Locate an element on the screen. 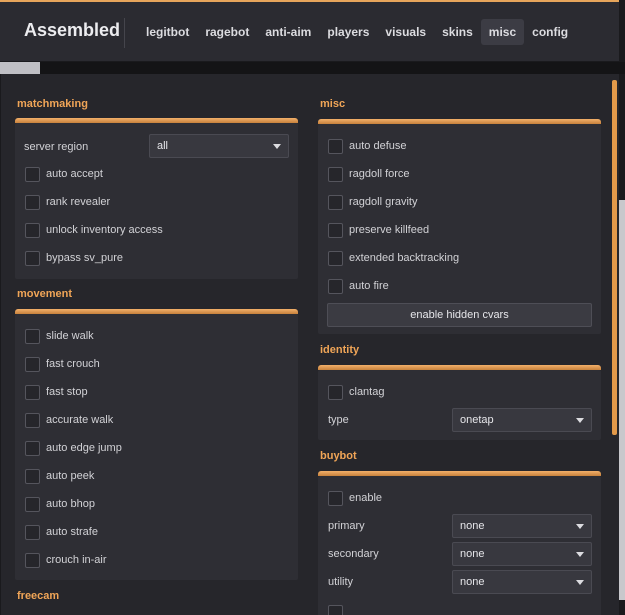 The width and height of the screenshot is (625, 615). checkbox-label: crouch in-air is located at coordinates (76, 560).